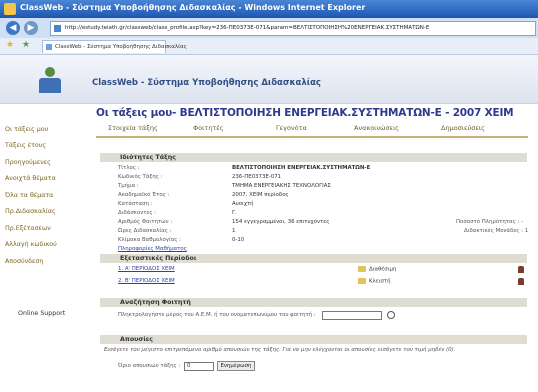 The width and height of the screenshot is (538, 392). Describe the element at coordinates (25, 145) in the screenshot. I see `sidebar-item-year-classes: Τάξεις έτους` at that location.